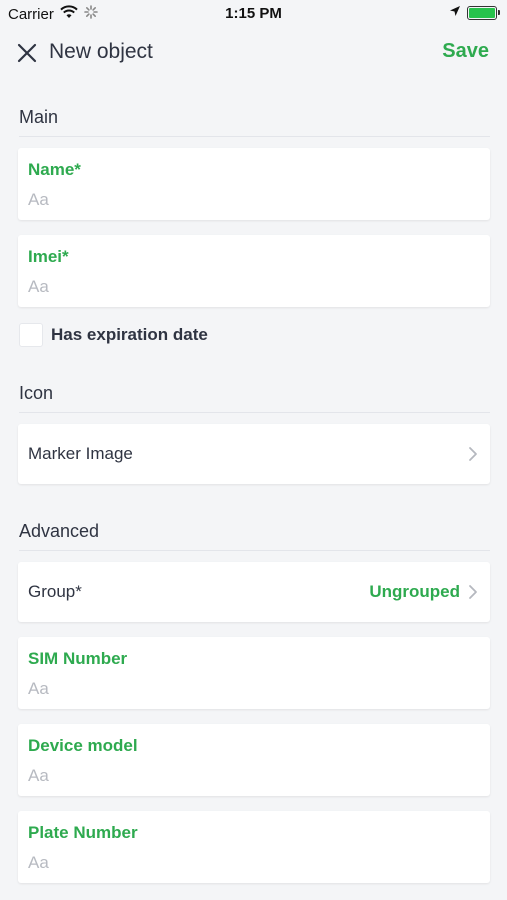  Describe the element at coordinates (83, 745) in the screenshot. I see `device-model-field-label: Device model` at that location.